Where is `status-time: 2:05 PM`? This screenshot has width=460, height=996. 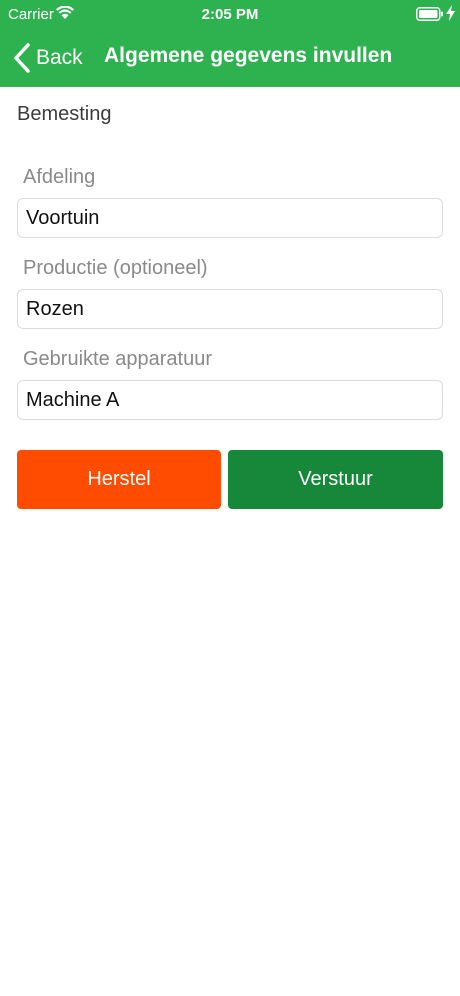
status-time: 2:05 PM is located at coordinates (230, 14).